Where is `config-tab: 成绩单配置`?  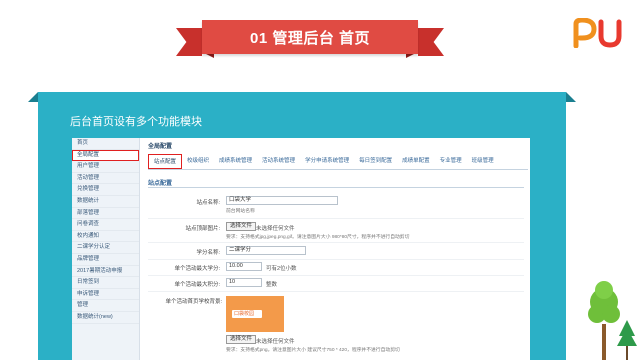
config-tab: 成绩单配置 is located at coordinates (416, 161).